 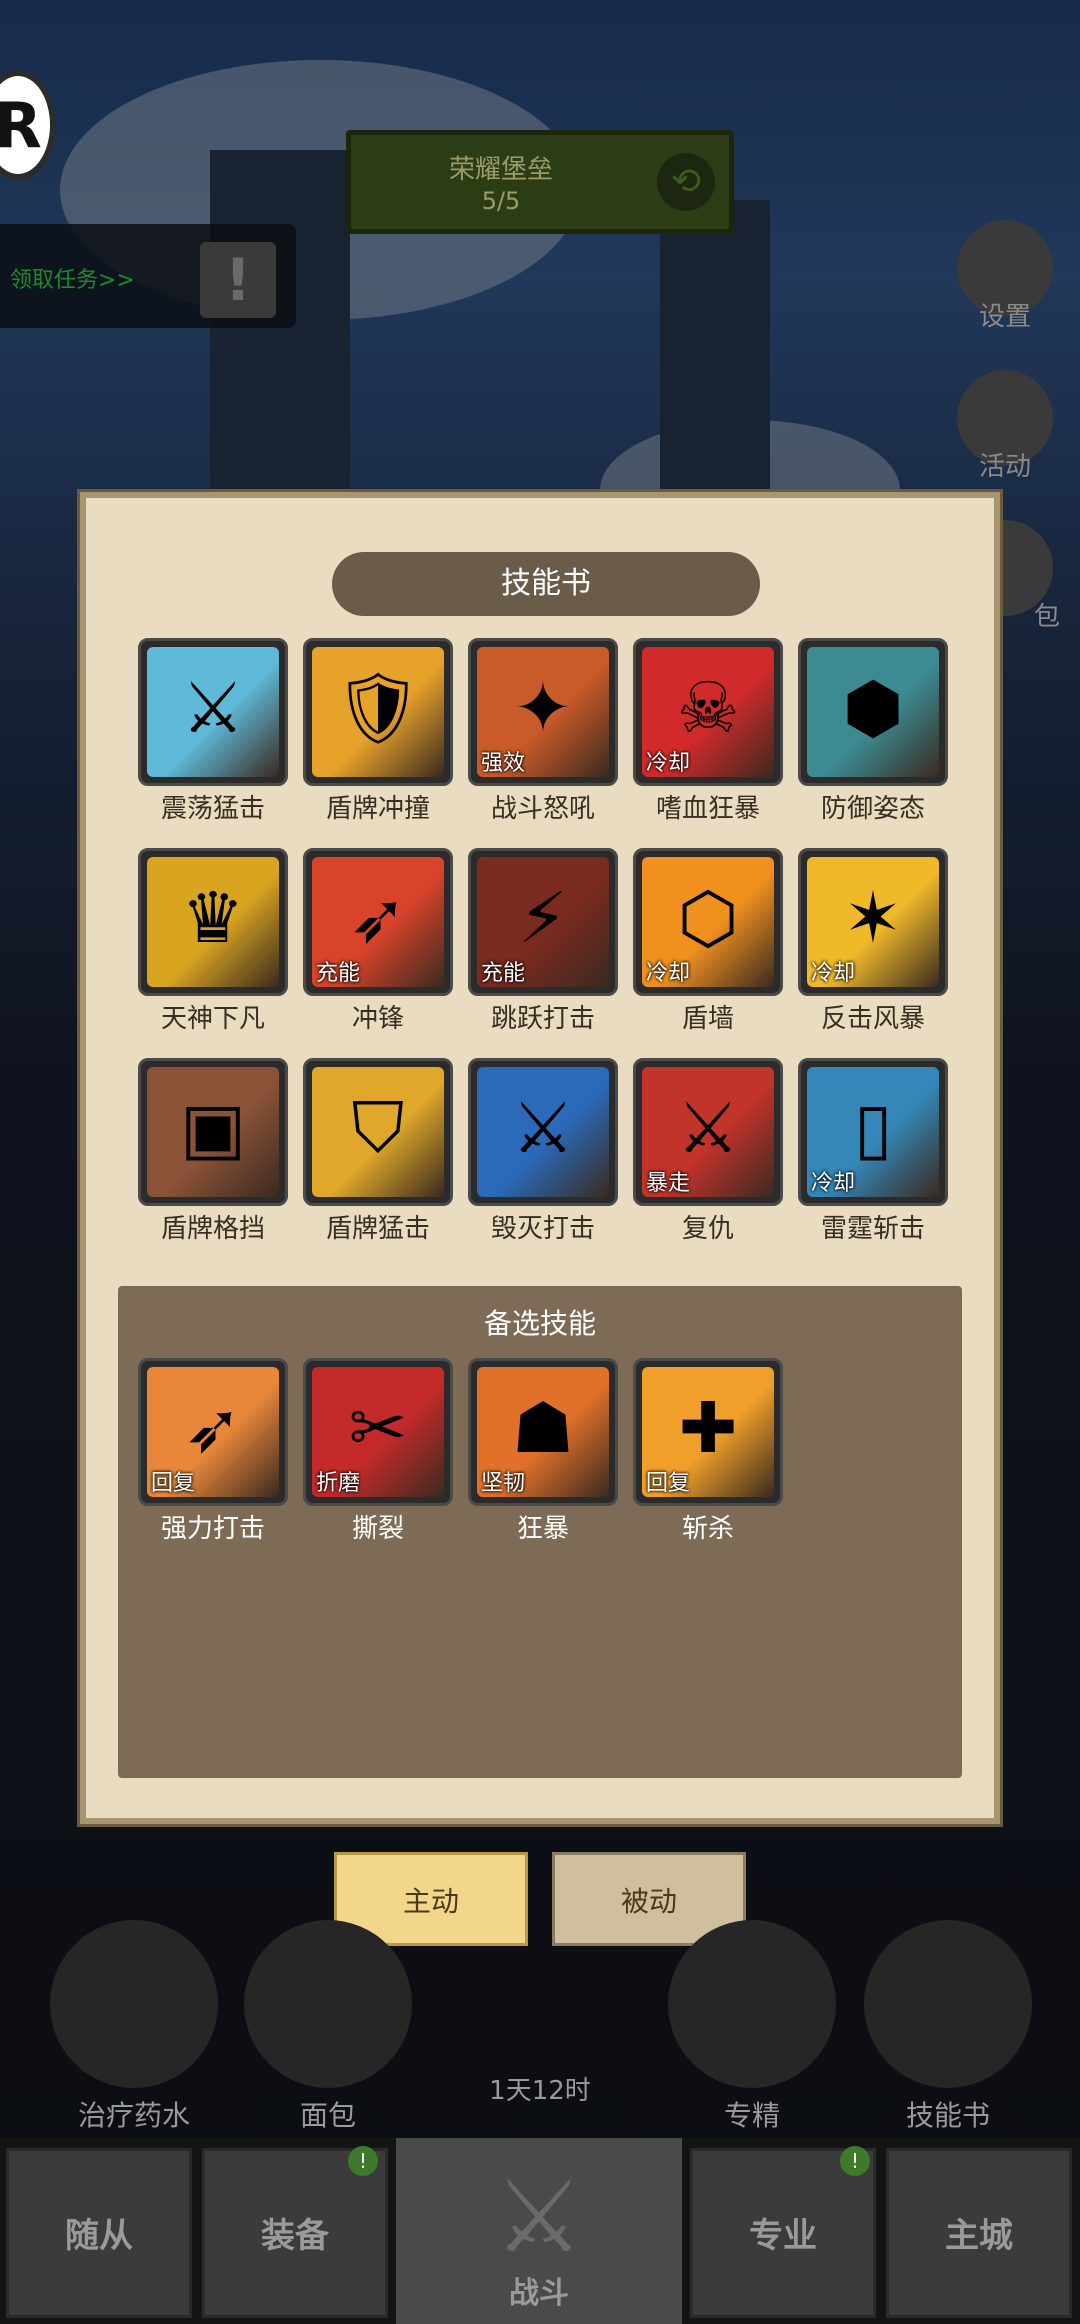 I want to click on skill-name: 震荡猛击, so click(x=212, y=809).